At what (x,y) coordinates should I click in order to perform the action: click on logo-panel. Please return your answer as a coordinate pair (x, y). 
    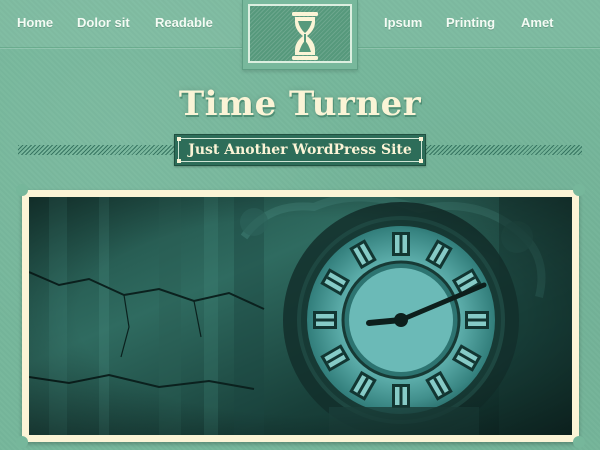
    Looking at the image, I should click on (300, 33).